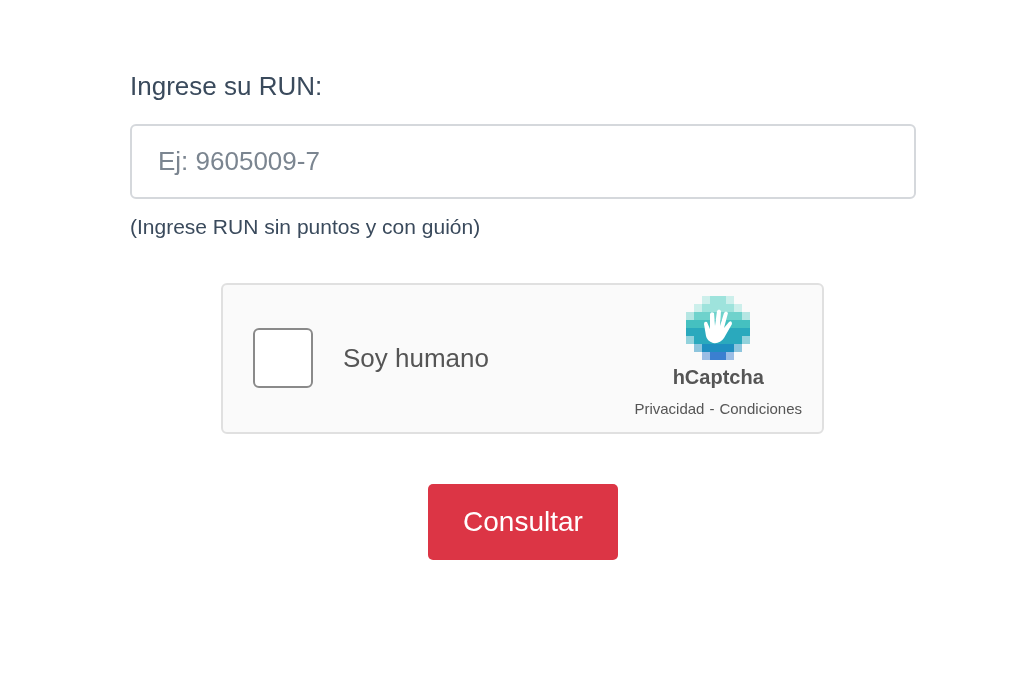 This screenshot has height=678, width=1026. I want to click on hand-logo-icon, so click(718, 327).